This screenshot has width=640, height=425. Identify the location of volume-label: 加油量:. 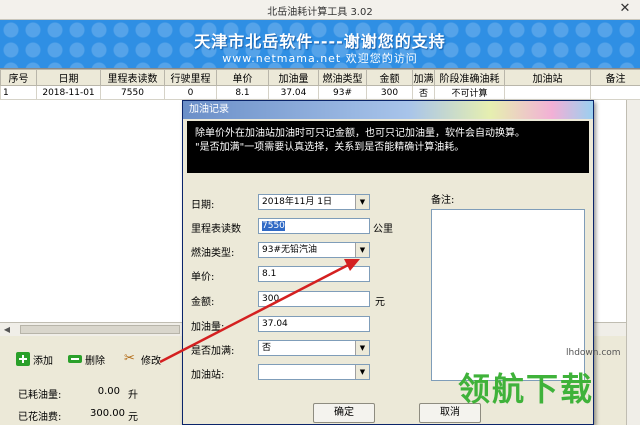
(208, 327).